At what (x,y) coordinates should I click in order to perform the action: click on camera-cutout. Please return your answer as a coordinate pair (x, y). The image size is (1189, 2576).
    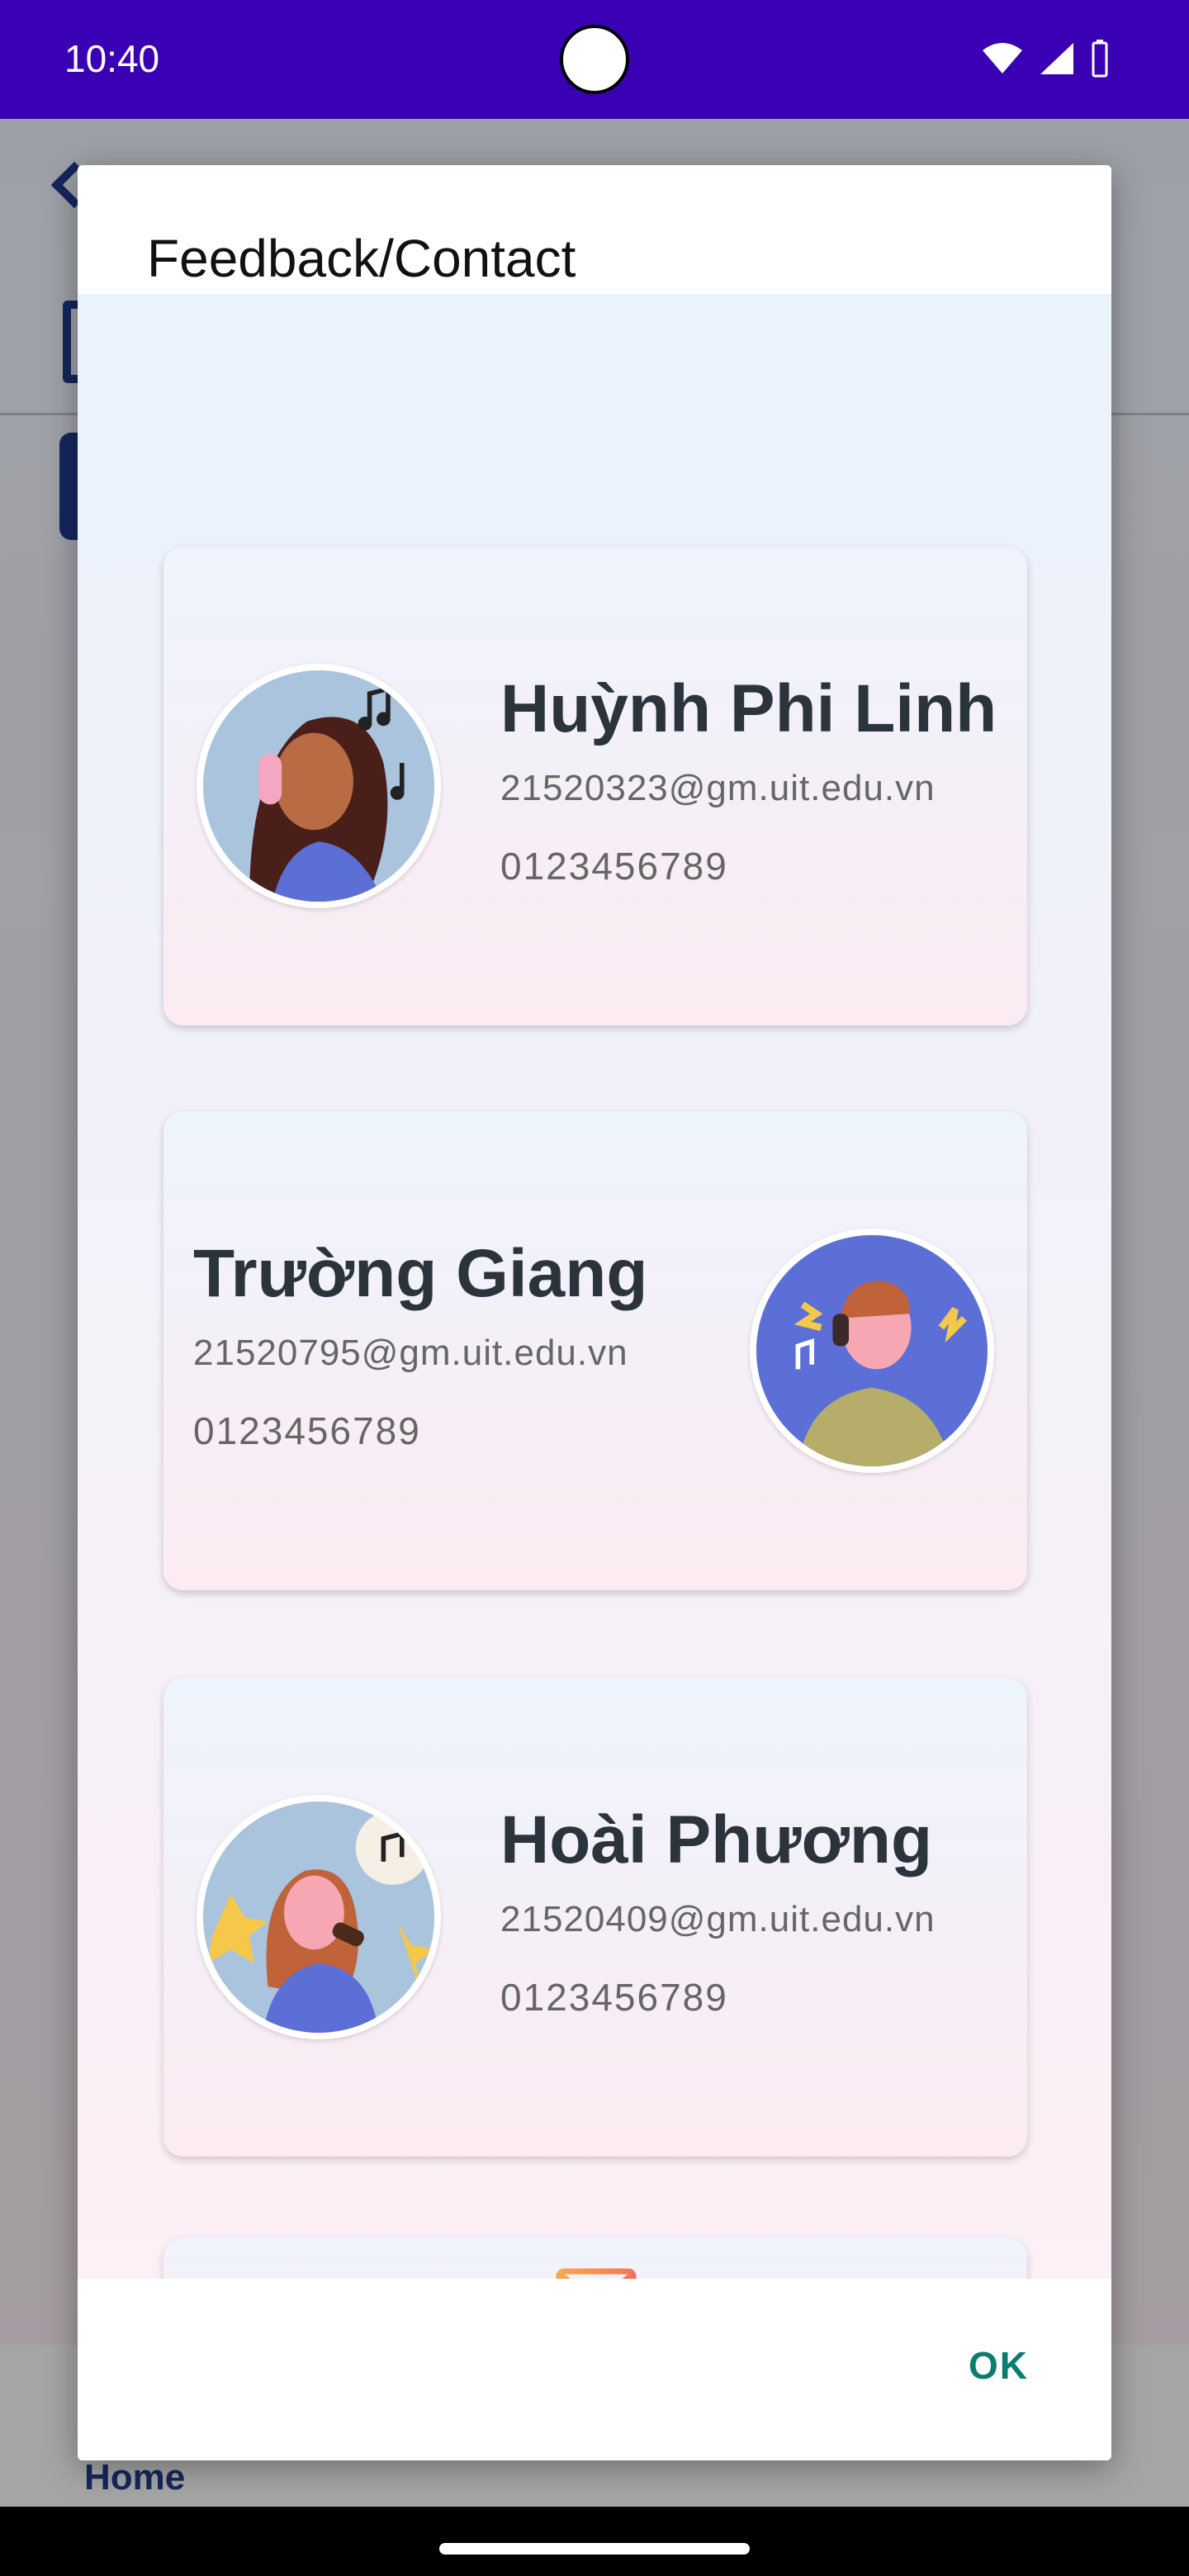
    Looking at the image, I should click on (594, 59).